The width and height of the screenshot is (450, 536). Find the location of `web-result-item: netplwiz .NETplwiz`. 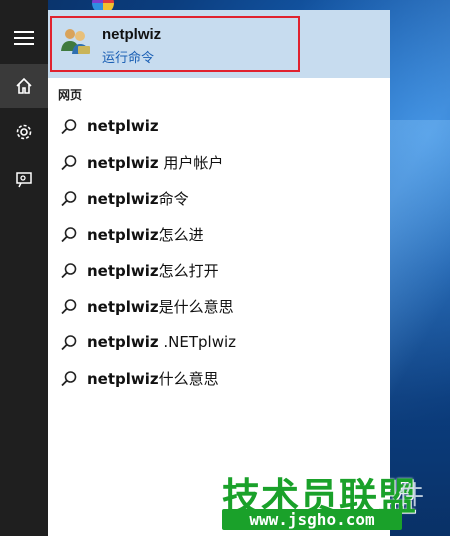

web-result-item: netplwiz .NETplwiz is located at coordinates (219, 342).